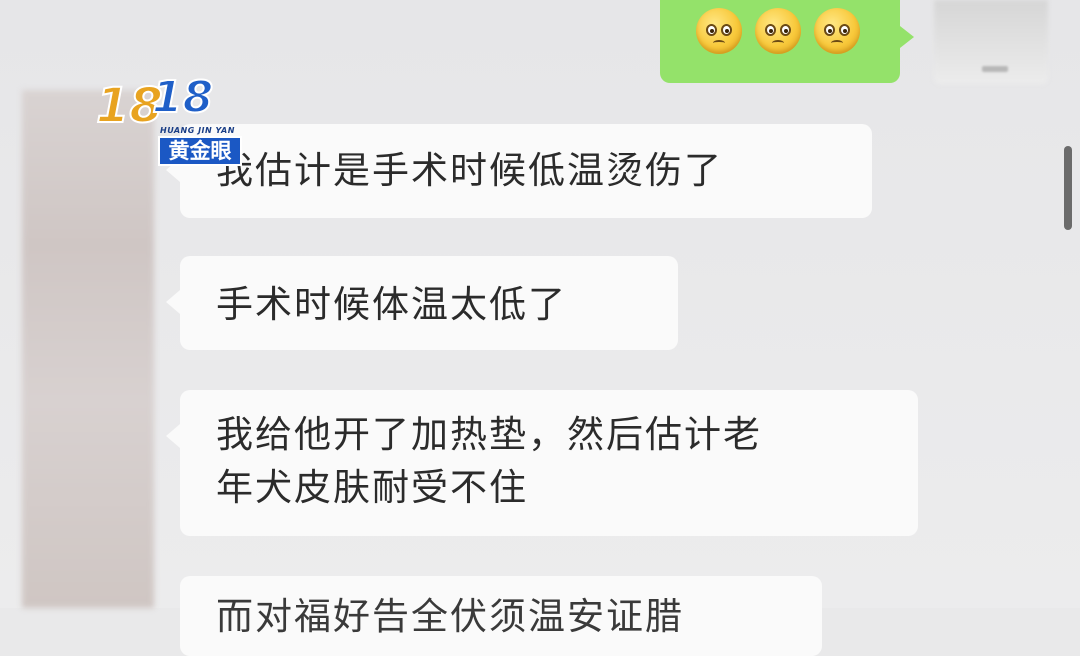 This screenshot has width=1080, height=656. Describe the element at coordinates (391, 304) in the screenshot. I see `message-text: 手术时候体温太低了` at that location.